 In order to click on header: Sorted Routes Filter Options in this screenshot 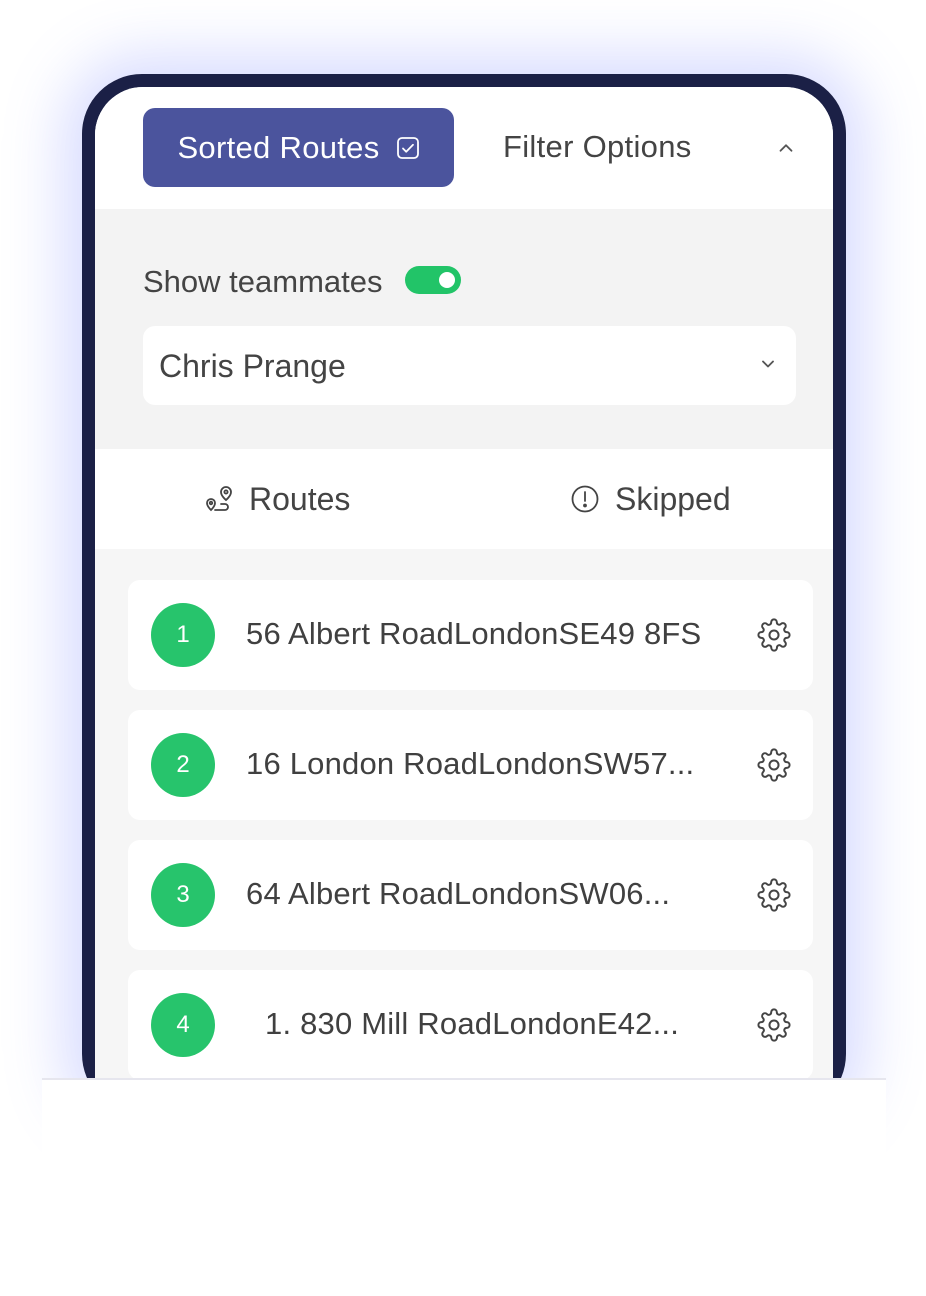, I will do `click(464, 148)`.